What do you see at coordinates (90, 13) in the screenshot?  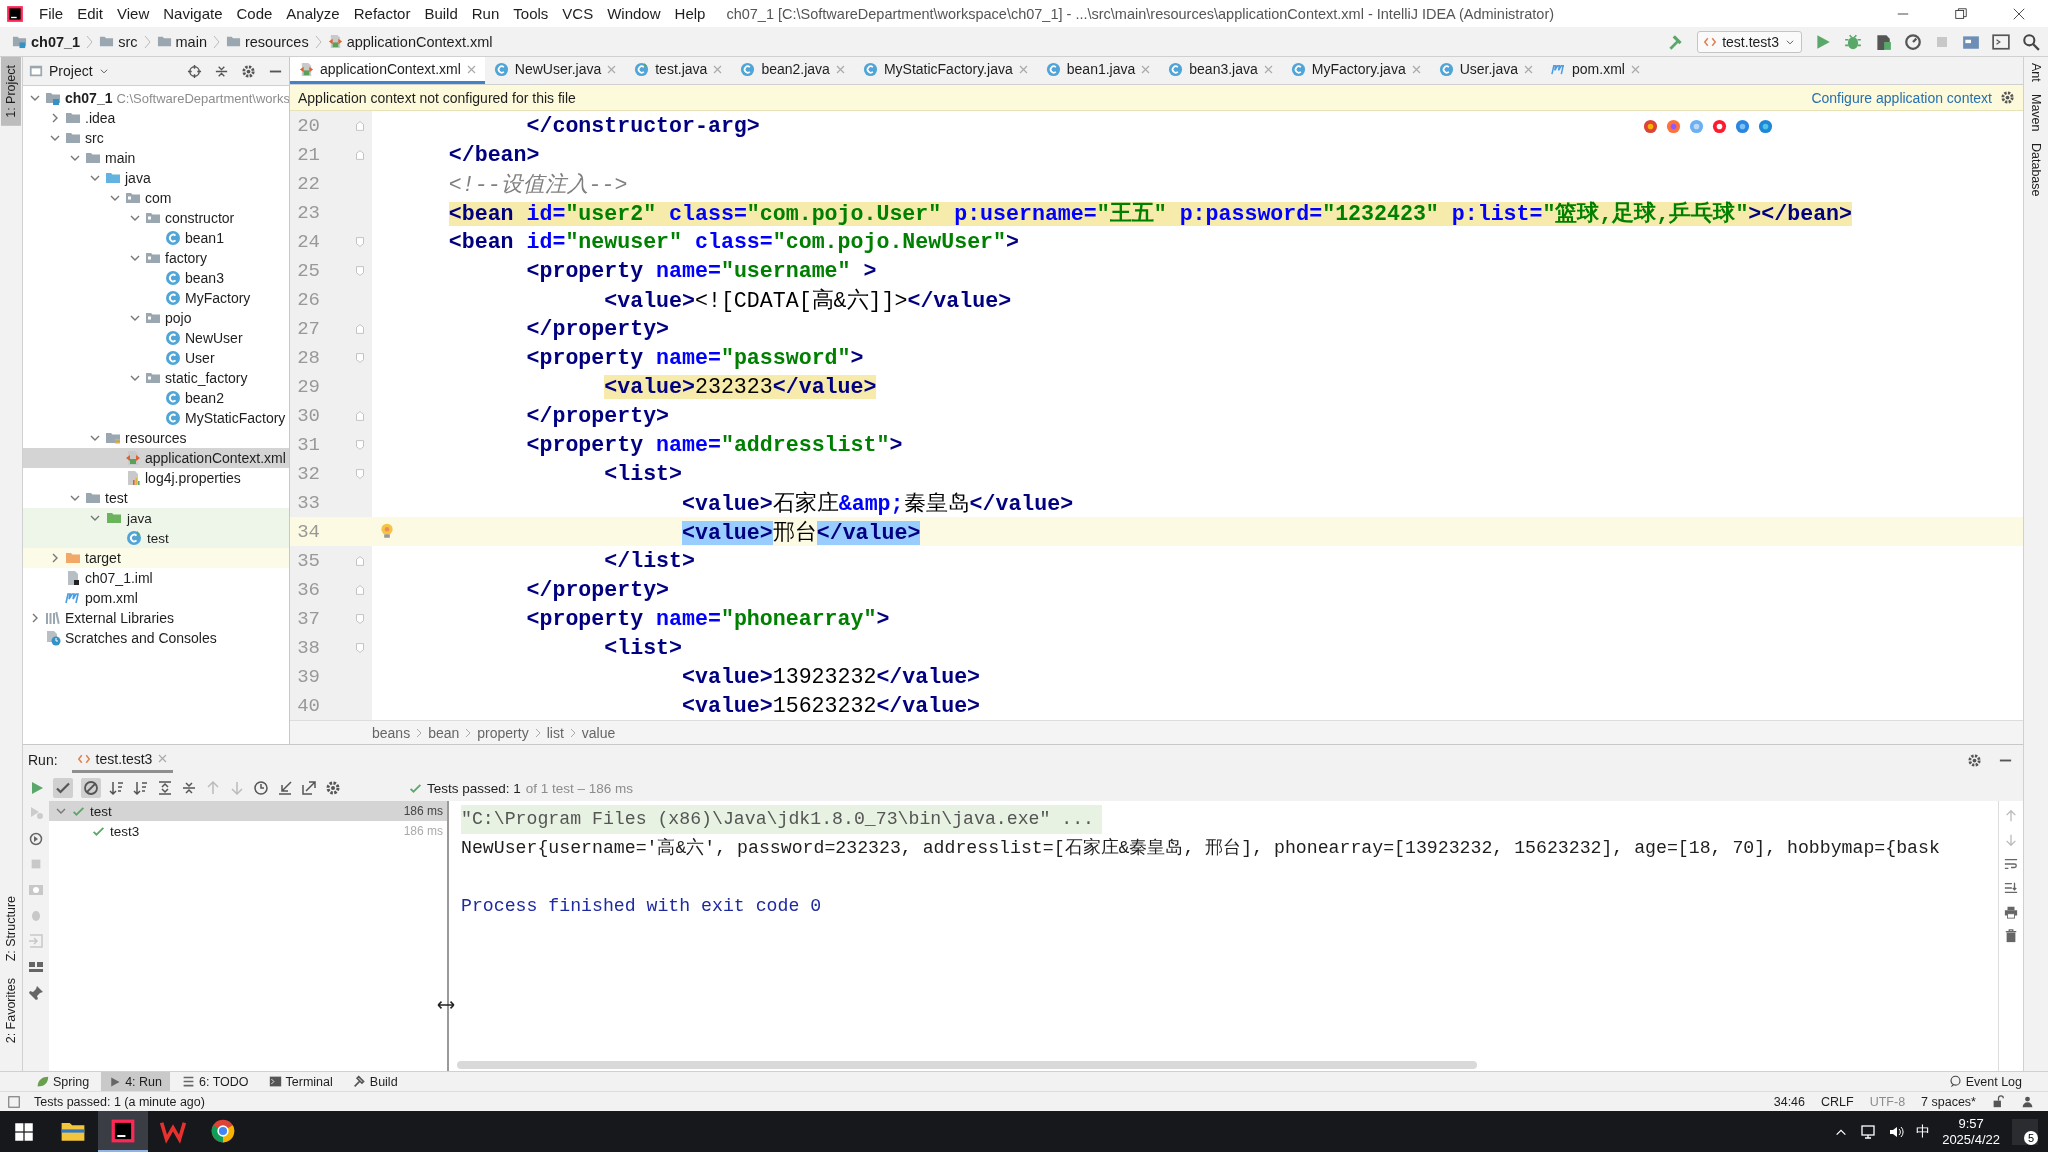 I see `menu-item: Edit` at bounding box center [90, 13].